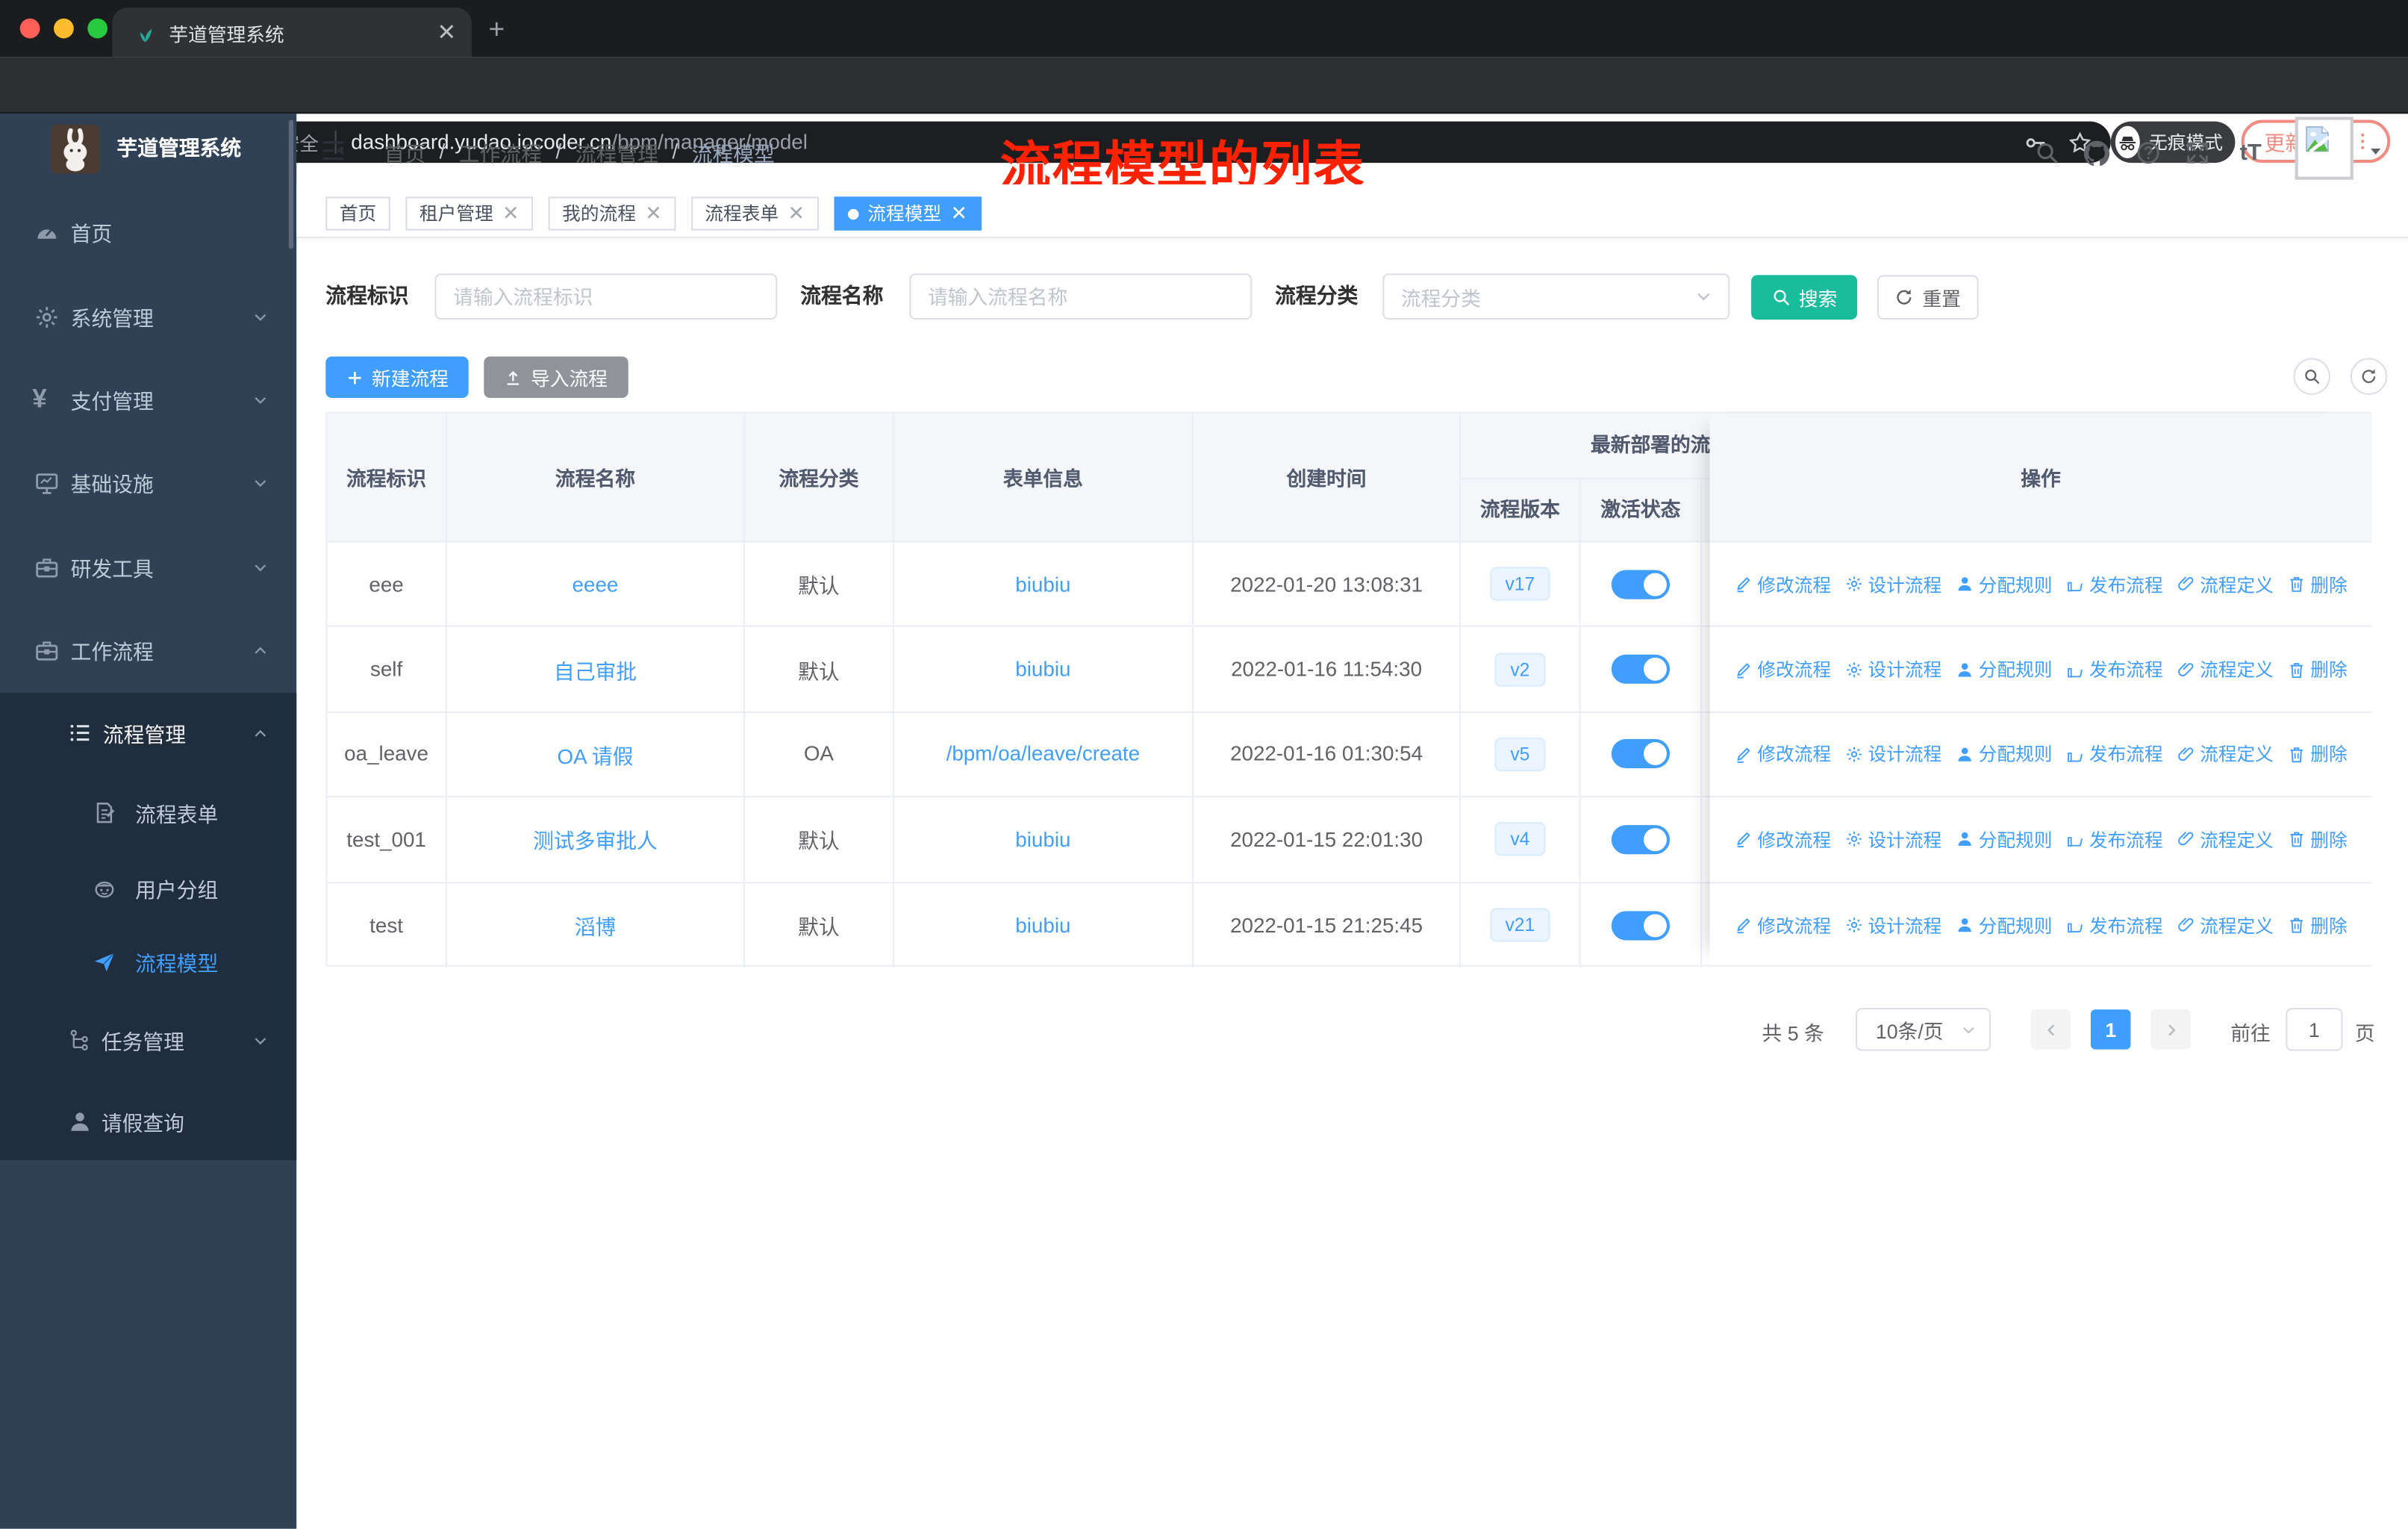  What do you see at coordinates (148, 566) in the screenshot?
I see `sidebar-item-devtools: 研发工具` at bounding box center [148, 566].